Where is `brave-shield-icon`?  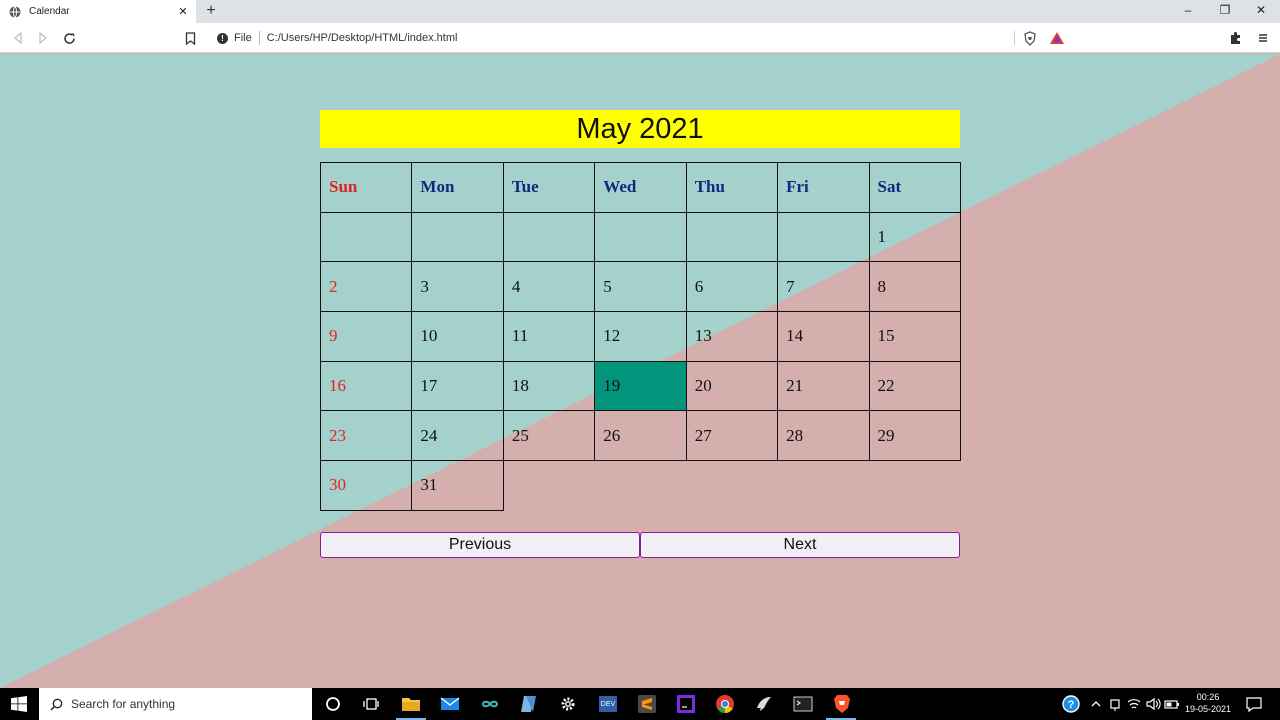
brave-shield-icon is located at coordinates (1030, 38).